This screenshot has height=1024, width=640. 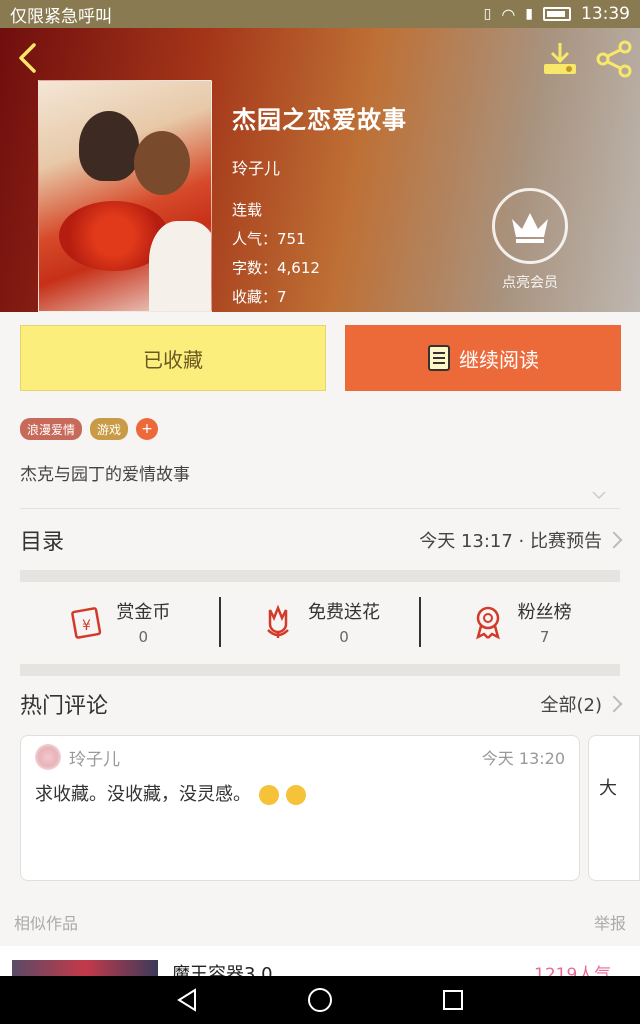 What do you see at coordinates (278, 621) in the screenshot?
I see `flower-icon` at bounding box center [278, 621].